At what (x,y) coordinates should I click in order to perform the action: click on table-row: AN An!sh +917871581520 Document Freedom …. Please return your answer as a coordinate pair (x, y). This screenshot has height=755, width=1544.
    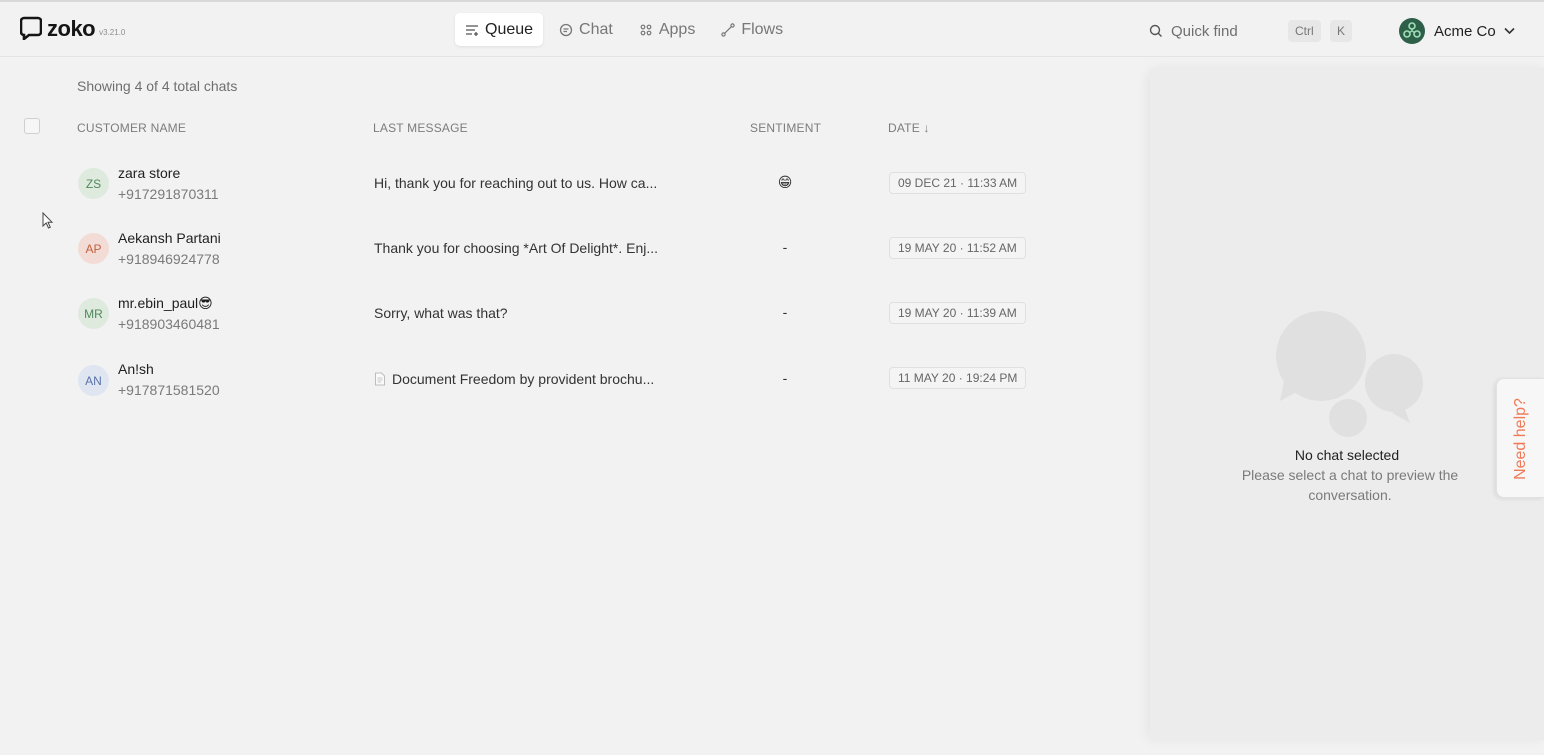
    Looking at the image, I should click on (572, 378).